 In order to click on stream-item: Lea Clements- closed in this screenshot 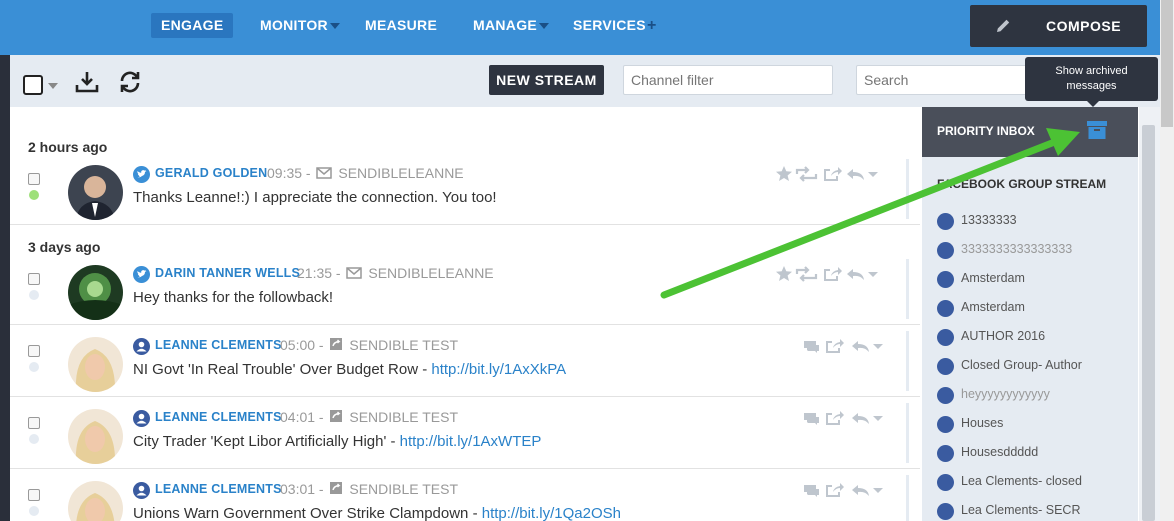, I will do `click(1037, 482)`.